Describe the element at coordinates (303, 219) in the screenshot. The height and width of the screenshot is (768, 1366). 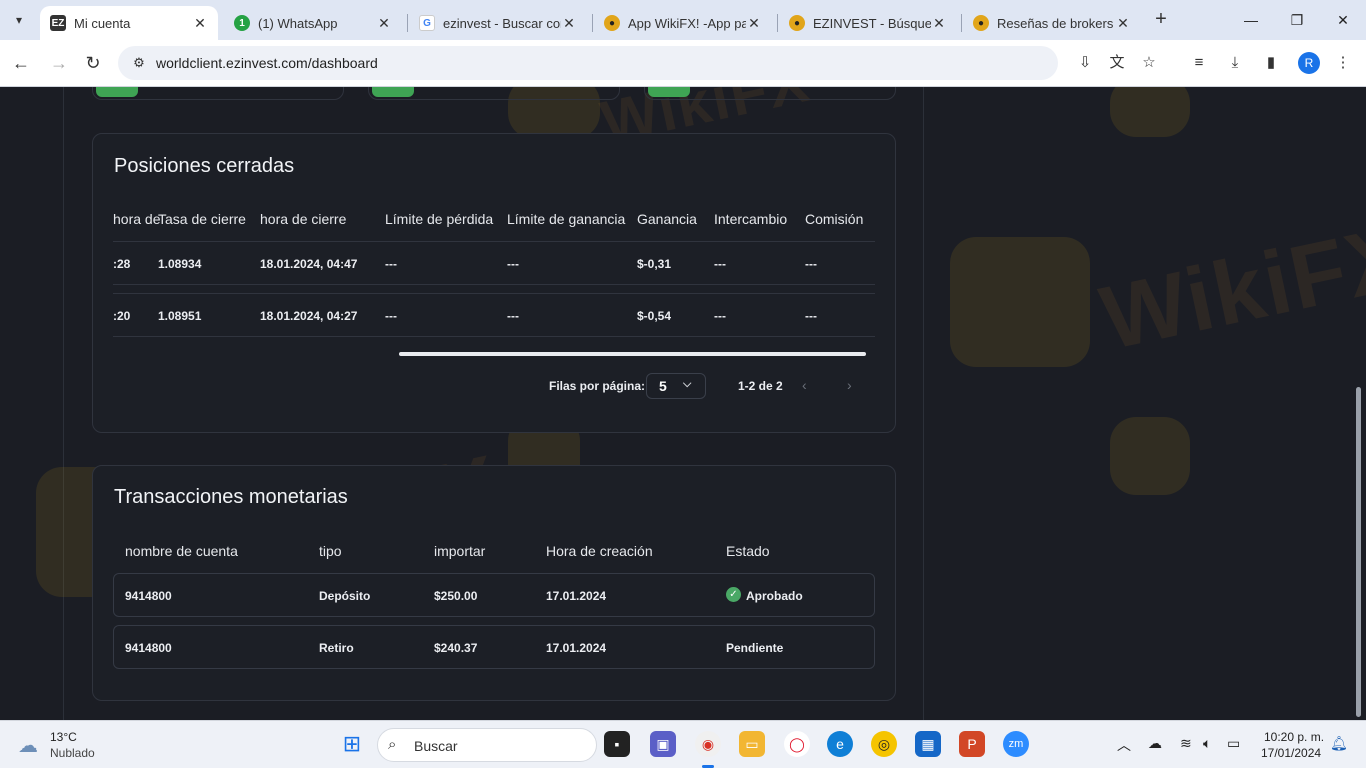
I see `column-header: hora de cierre` at that location.